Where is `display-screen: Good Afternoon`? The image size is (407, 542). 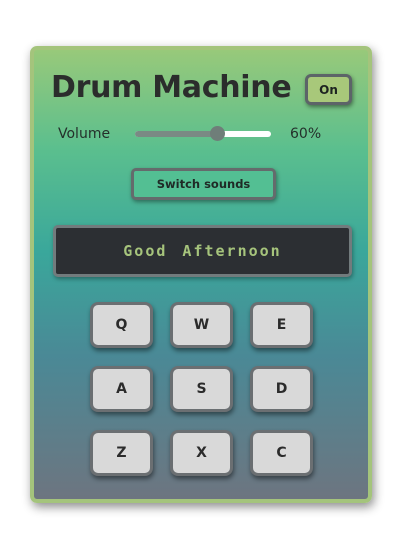
display-screen: Good Afternoon is located at coordinates (202, 251).